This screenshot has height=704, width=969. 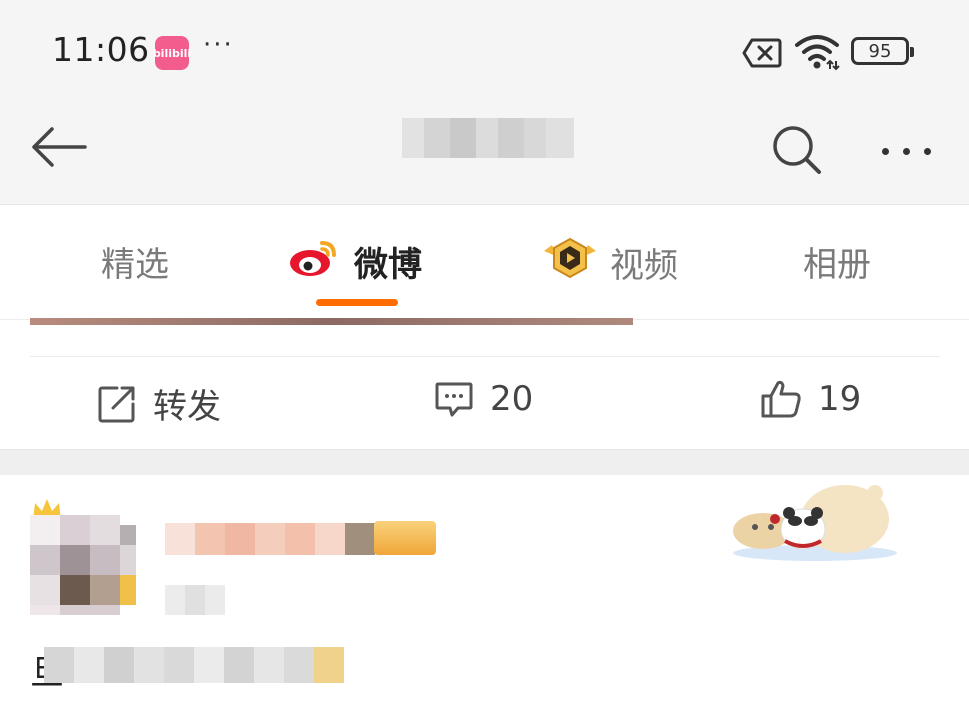 I want to click on tab-album: 相册, so click(x=837, y=261).